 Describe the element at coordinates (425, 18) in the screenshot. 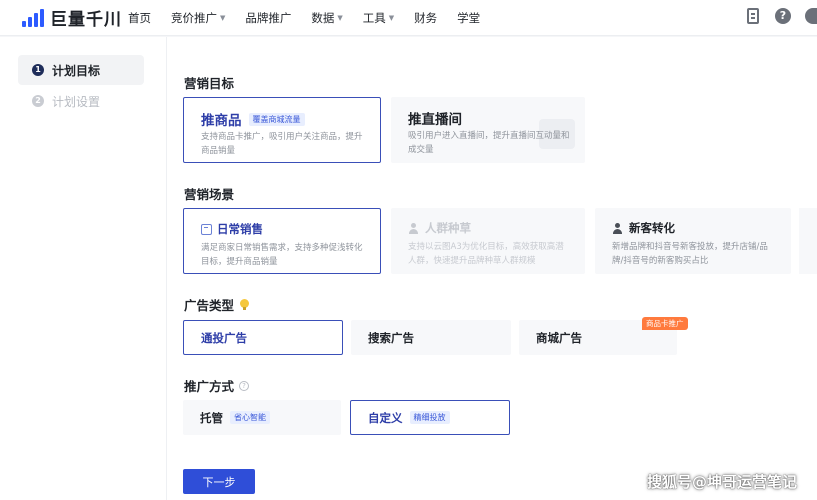

I see `nav-item-finance: 财务` at that location.